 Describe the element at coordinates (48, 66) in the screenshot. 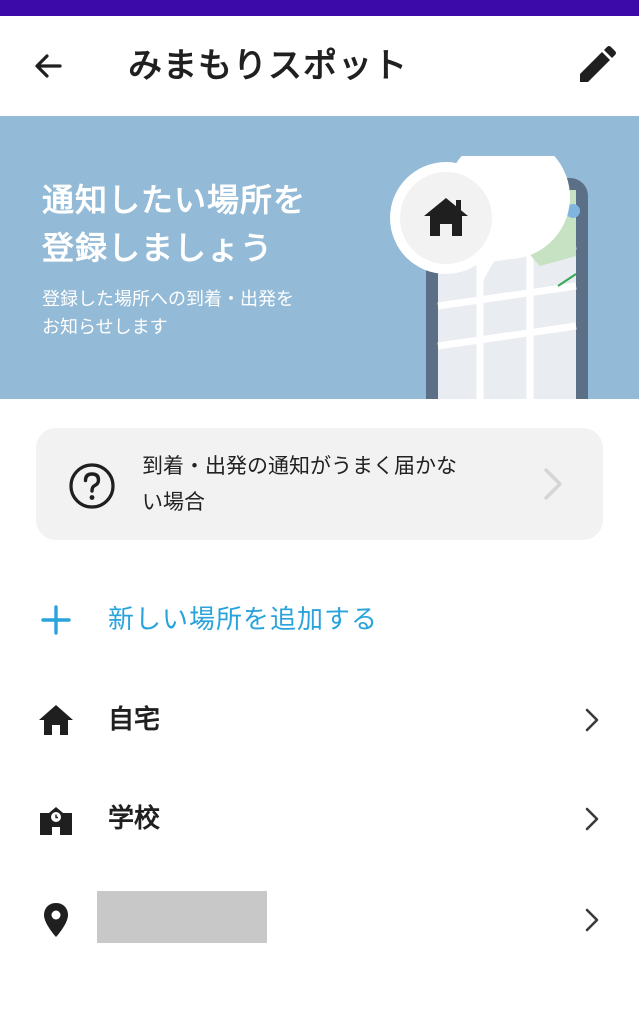

I see `arrow-left-icon` at that location.